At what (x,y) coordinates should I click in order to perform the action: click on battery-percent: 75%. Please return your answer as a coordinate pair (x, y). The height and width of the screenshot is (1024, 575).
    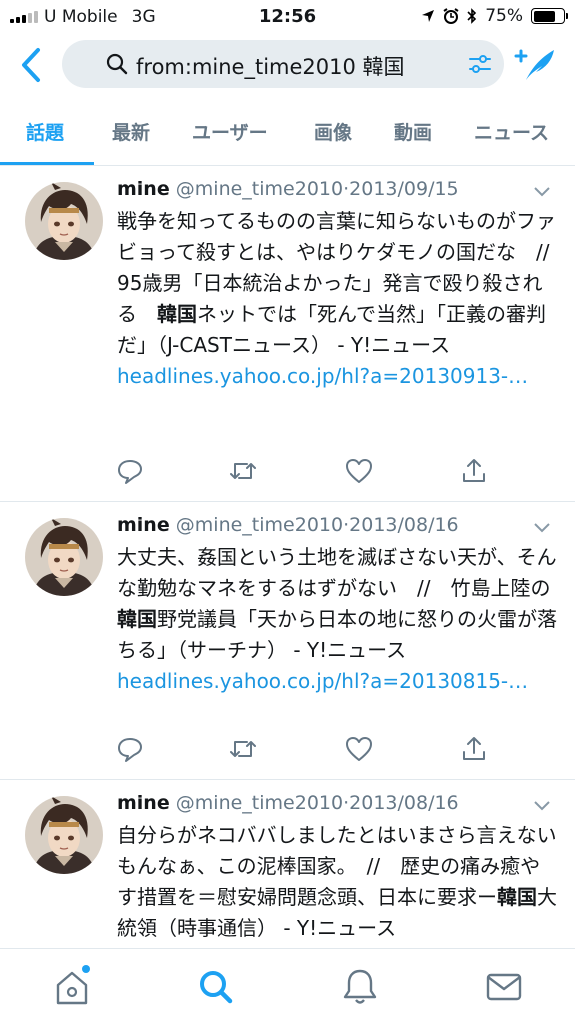
    Looking at the image, I should click on (504, 16).